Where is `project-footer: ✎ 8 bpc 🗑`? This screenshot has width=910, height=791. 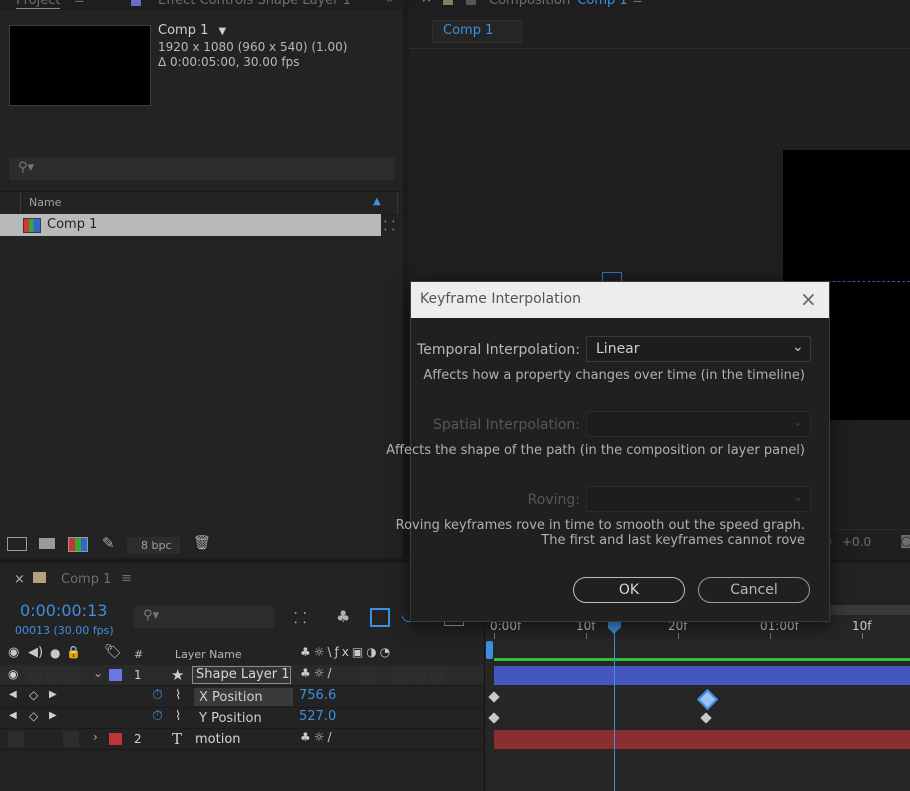 project-footer: ✎ 8 bpc 🗑 is located at coordinates (201, 546).